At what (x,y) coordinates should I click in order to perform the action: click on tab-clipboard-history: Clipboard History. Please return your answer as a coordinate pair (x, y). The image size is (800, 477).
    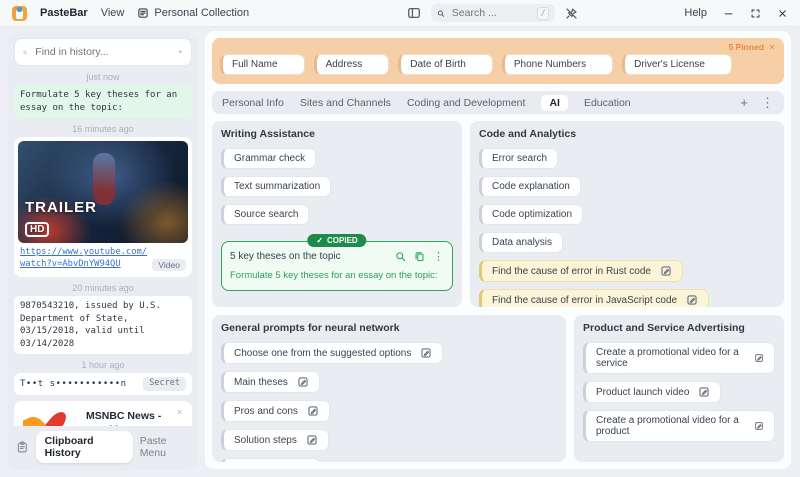
    Looking at the image, I should click on (84, 447).